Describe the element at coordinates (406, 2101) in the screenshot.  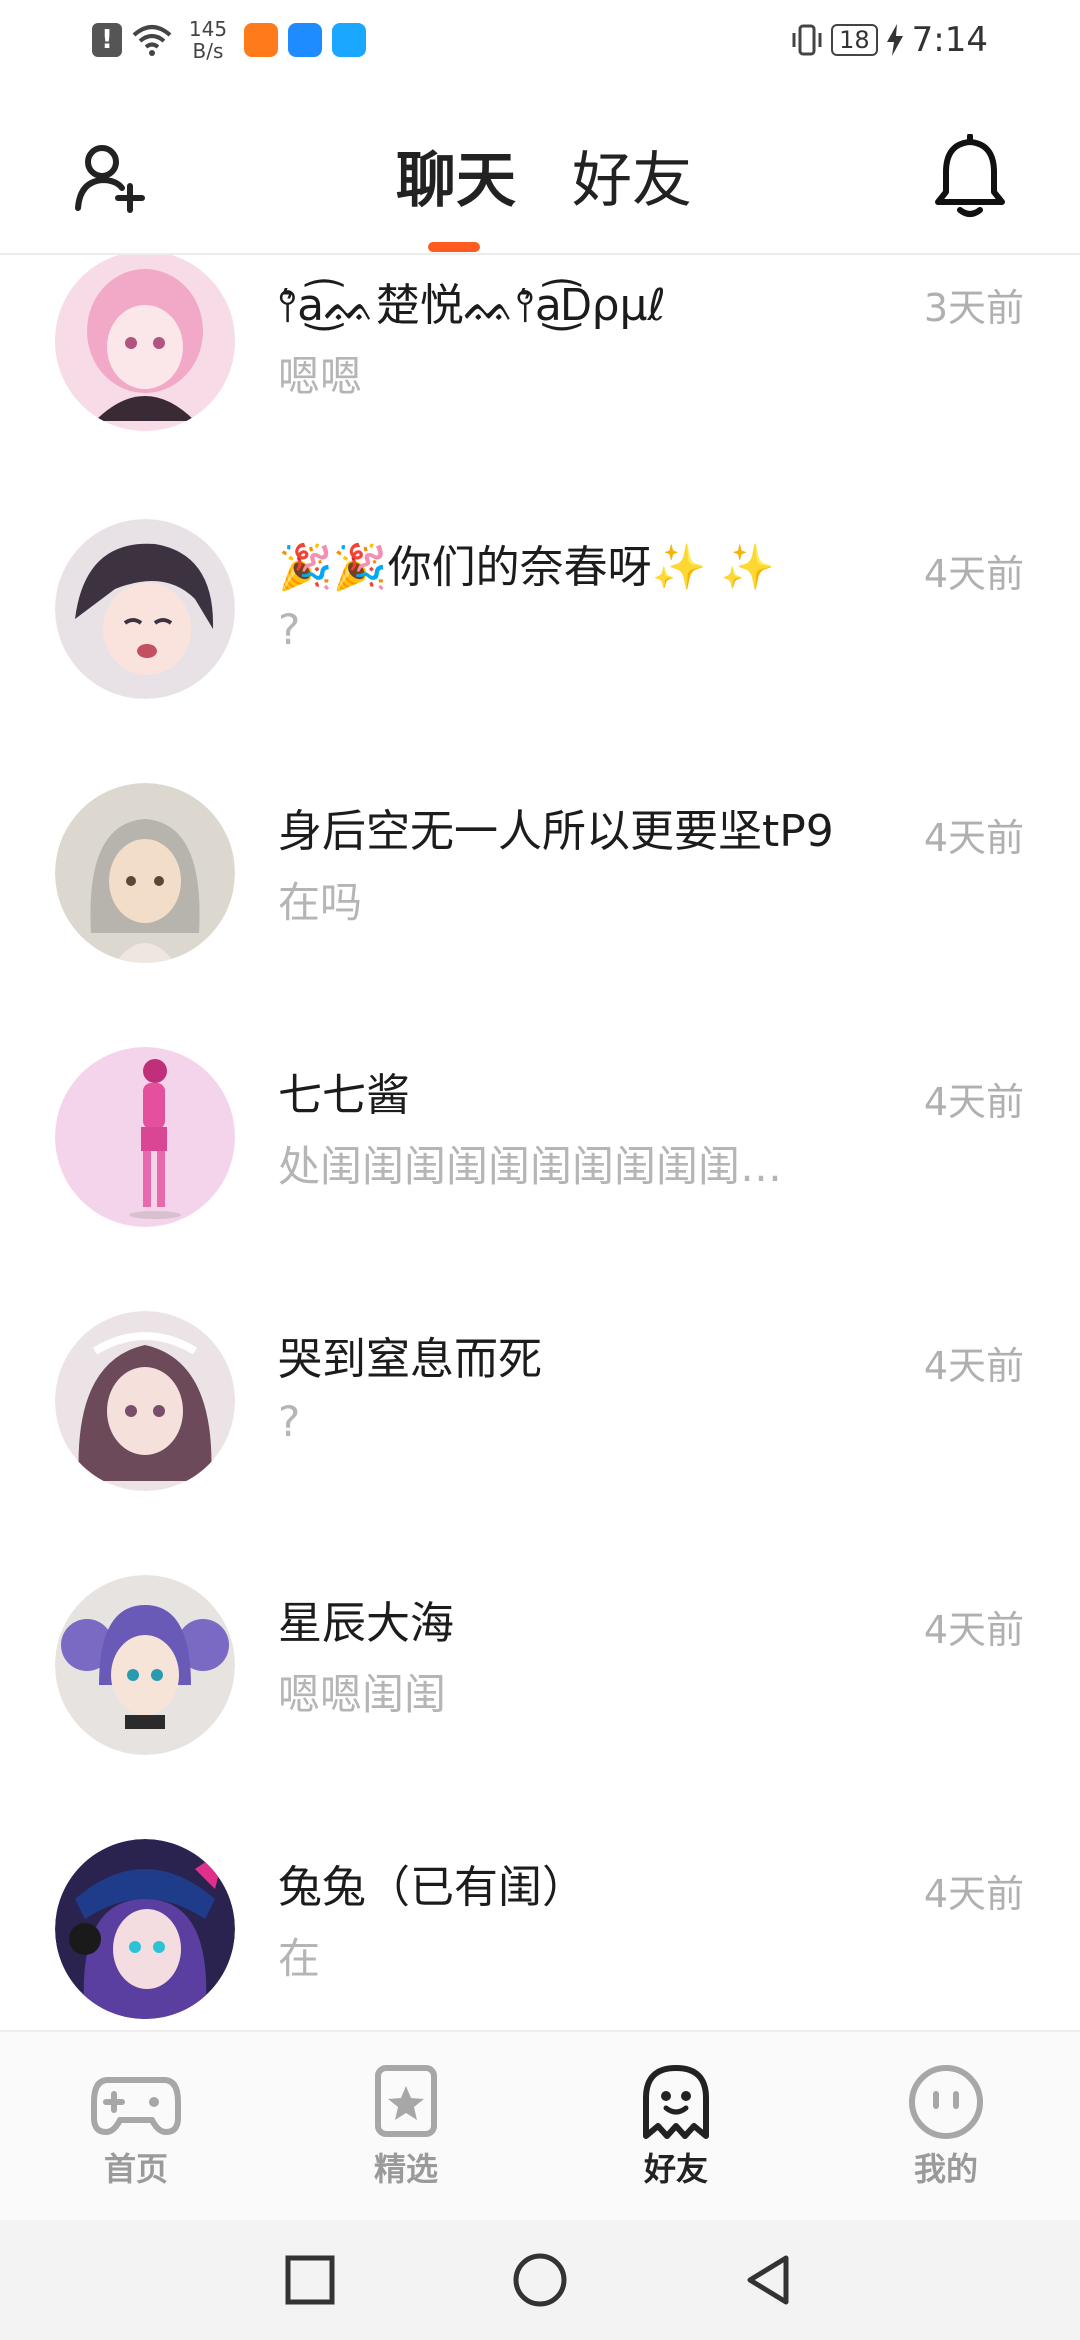
I see `star-bookmark-icon` at that location.